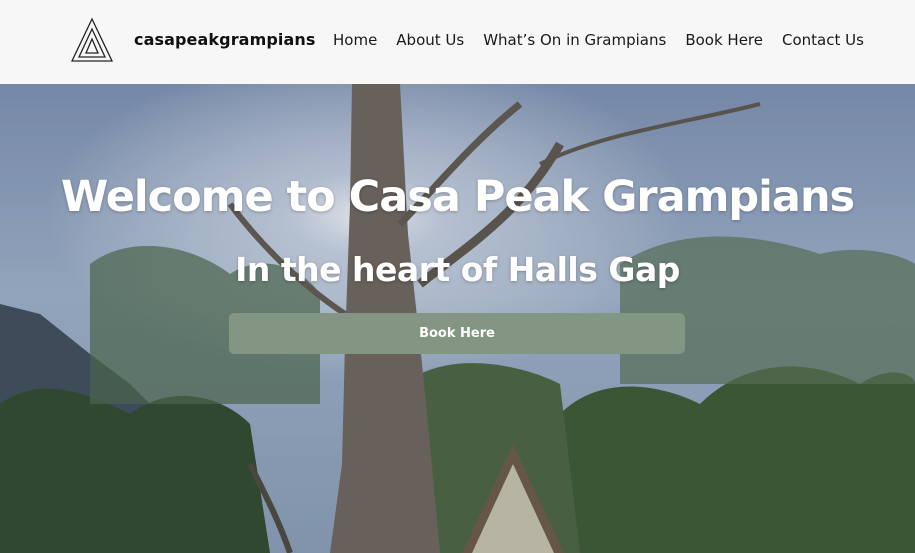 This screenshot has height=553, width=915. What do you see at coordinates (823, 40) in the screenshot?
I see `nav-contact-us: Contact Us` at bounding box center [823, 40].